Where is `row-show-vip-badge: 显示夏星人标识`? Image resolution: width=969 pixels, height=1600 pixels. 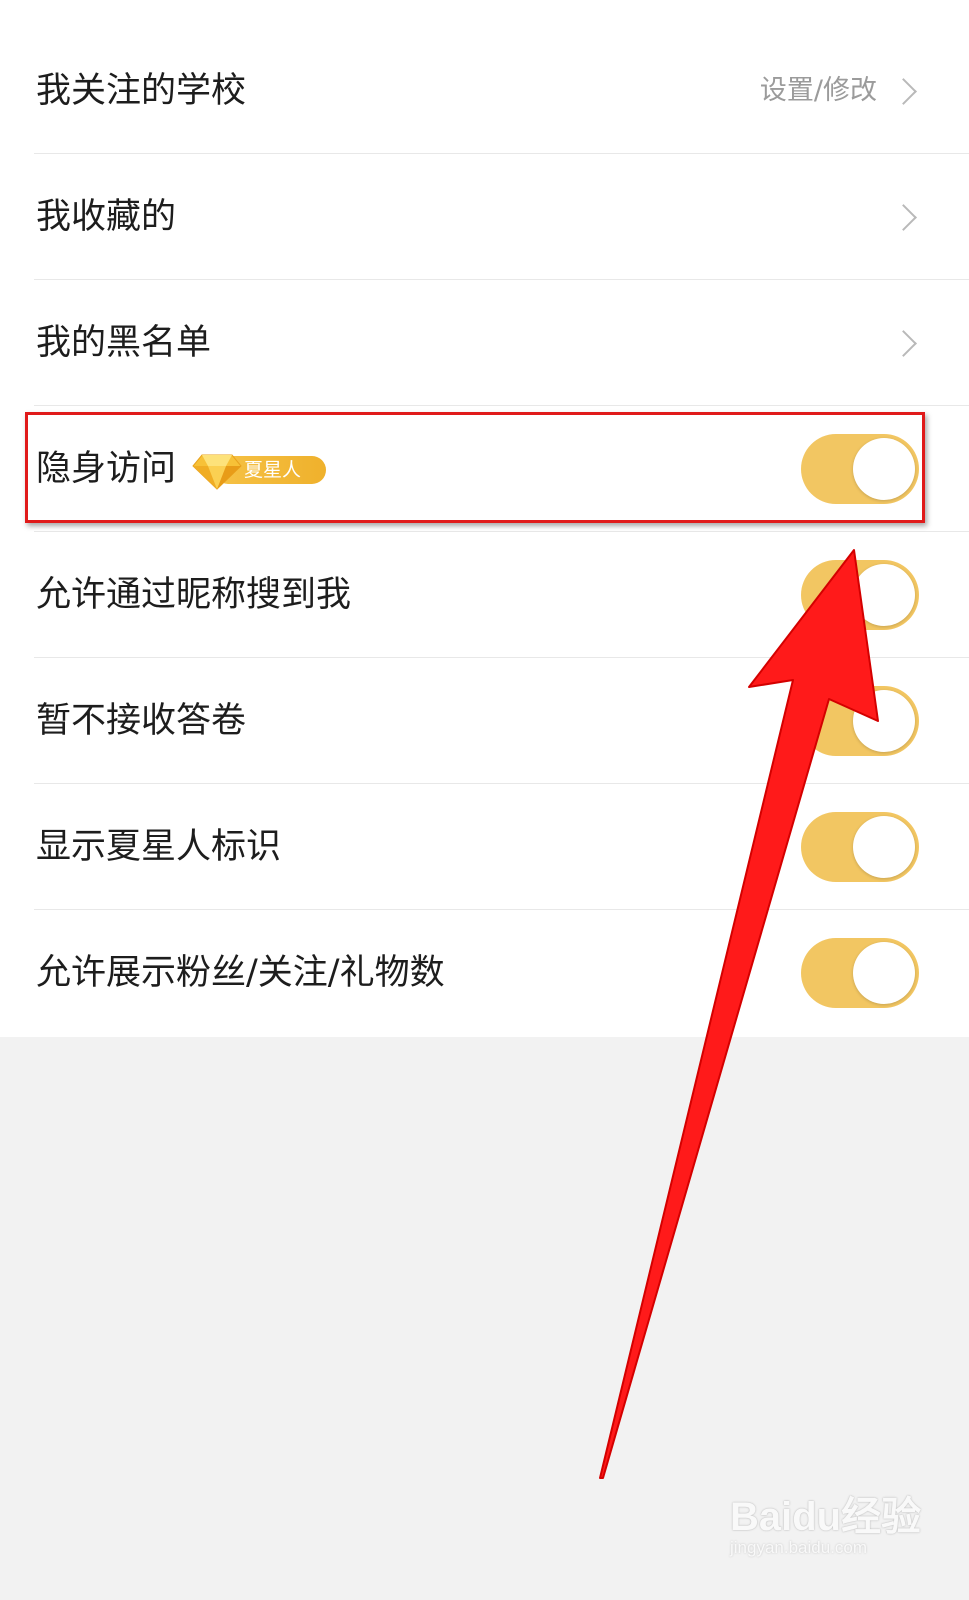
row-show-vip-badge: 显示夏星人标识 is located at coordinates (484, 847).